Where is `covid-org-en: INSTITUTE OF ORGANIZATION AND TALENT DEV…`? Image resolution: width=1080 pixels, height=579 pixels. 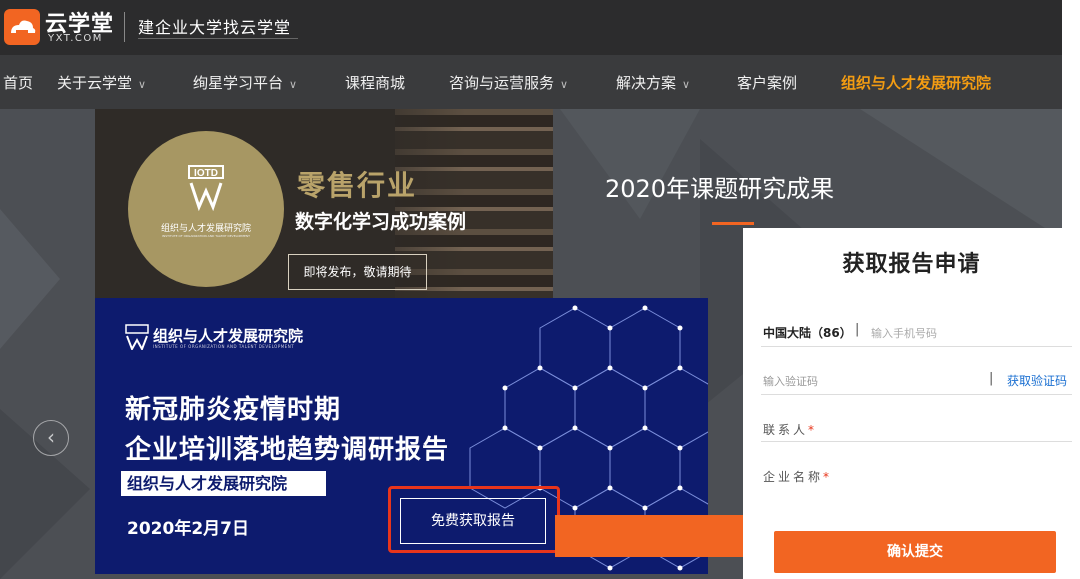
covid-org-en: INSTITUTE OF ORGANIZATION AND TALENT DEV… is located at coordinates (224, 346).